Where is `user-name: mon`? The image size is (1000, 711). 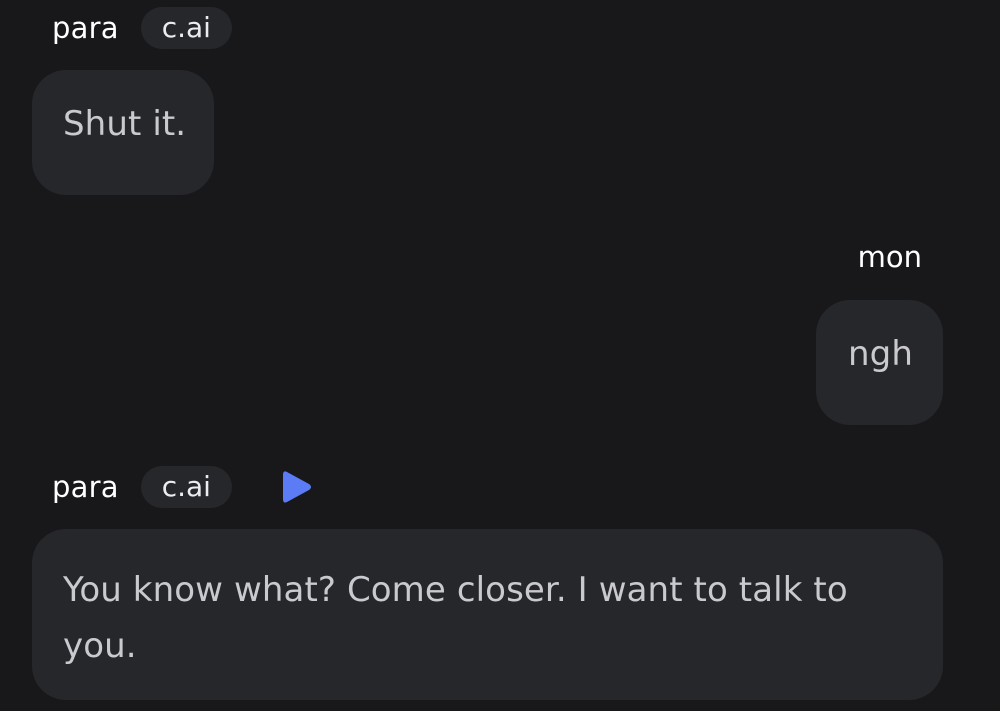
user-name: mon is located at coordinates (890, 257).